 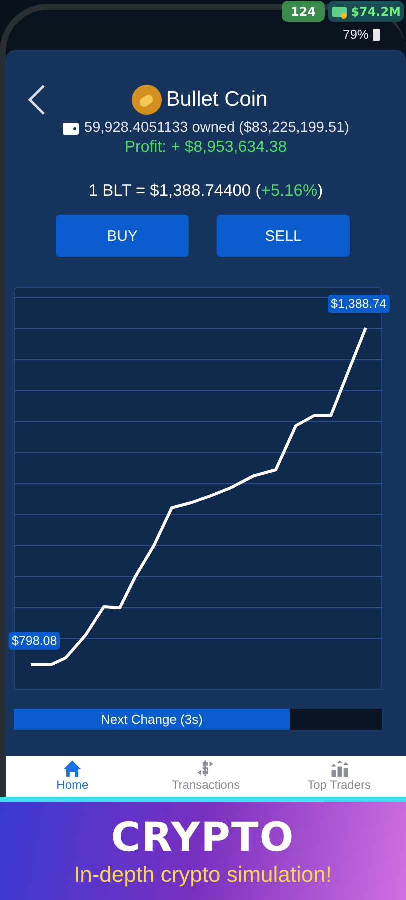 I want to click on nav-tab: Home, so click(x=73, y=776).